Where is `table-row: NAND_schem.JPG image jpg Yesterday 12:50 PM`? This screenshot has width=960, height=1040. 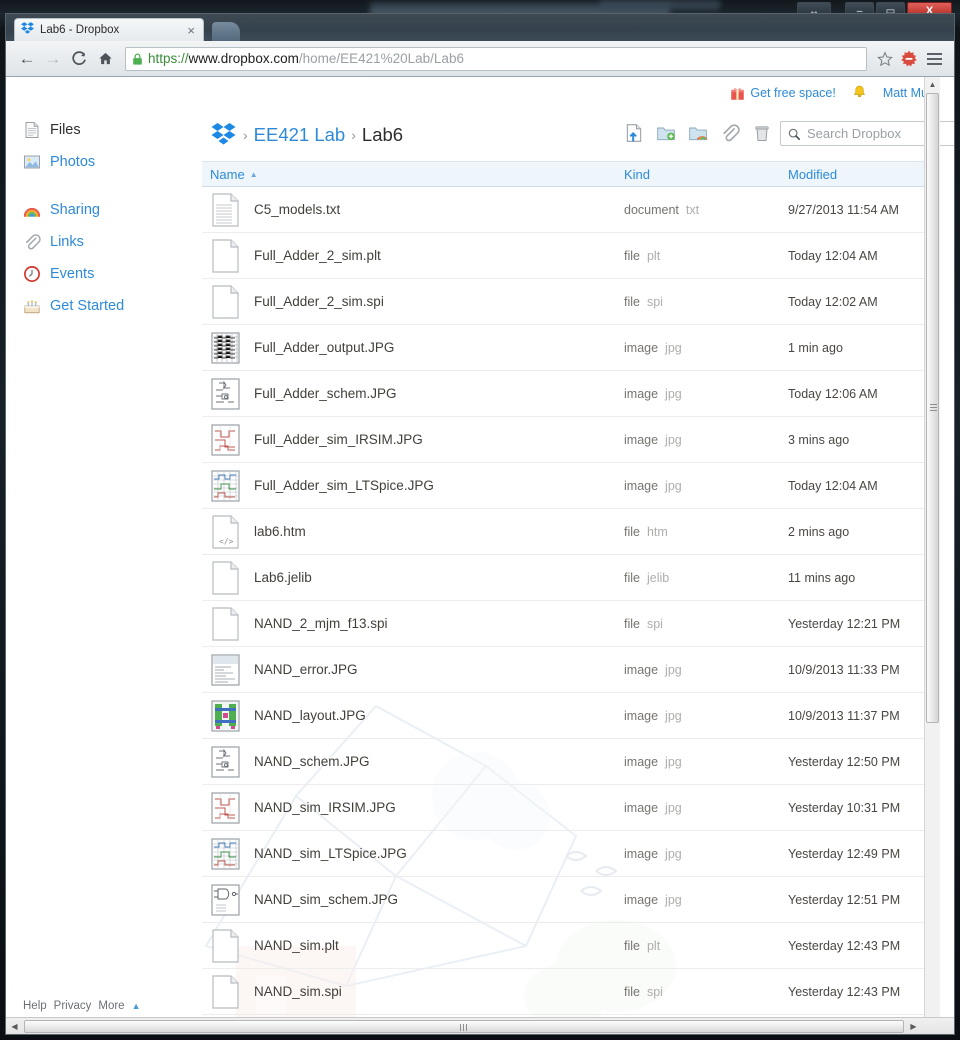 table-row: NAND_schem.JPG image jpg Yesterday 12:50 PM is located at coordinates (571, 762).